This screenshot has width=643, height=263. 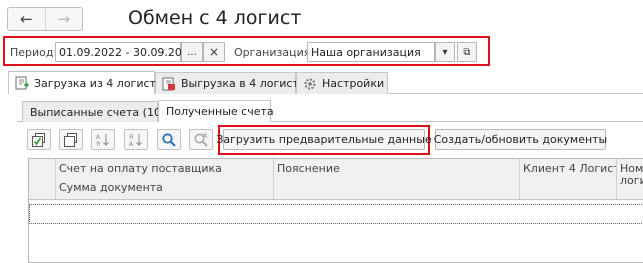 What do you see at coordinates (310, 84) in the screenshot?
I see `settings-icon` at bounding box center [310, 84].